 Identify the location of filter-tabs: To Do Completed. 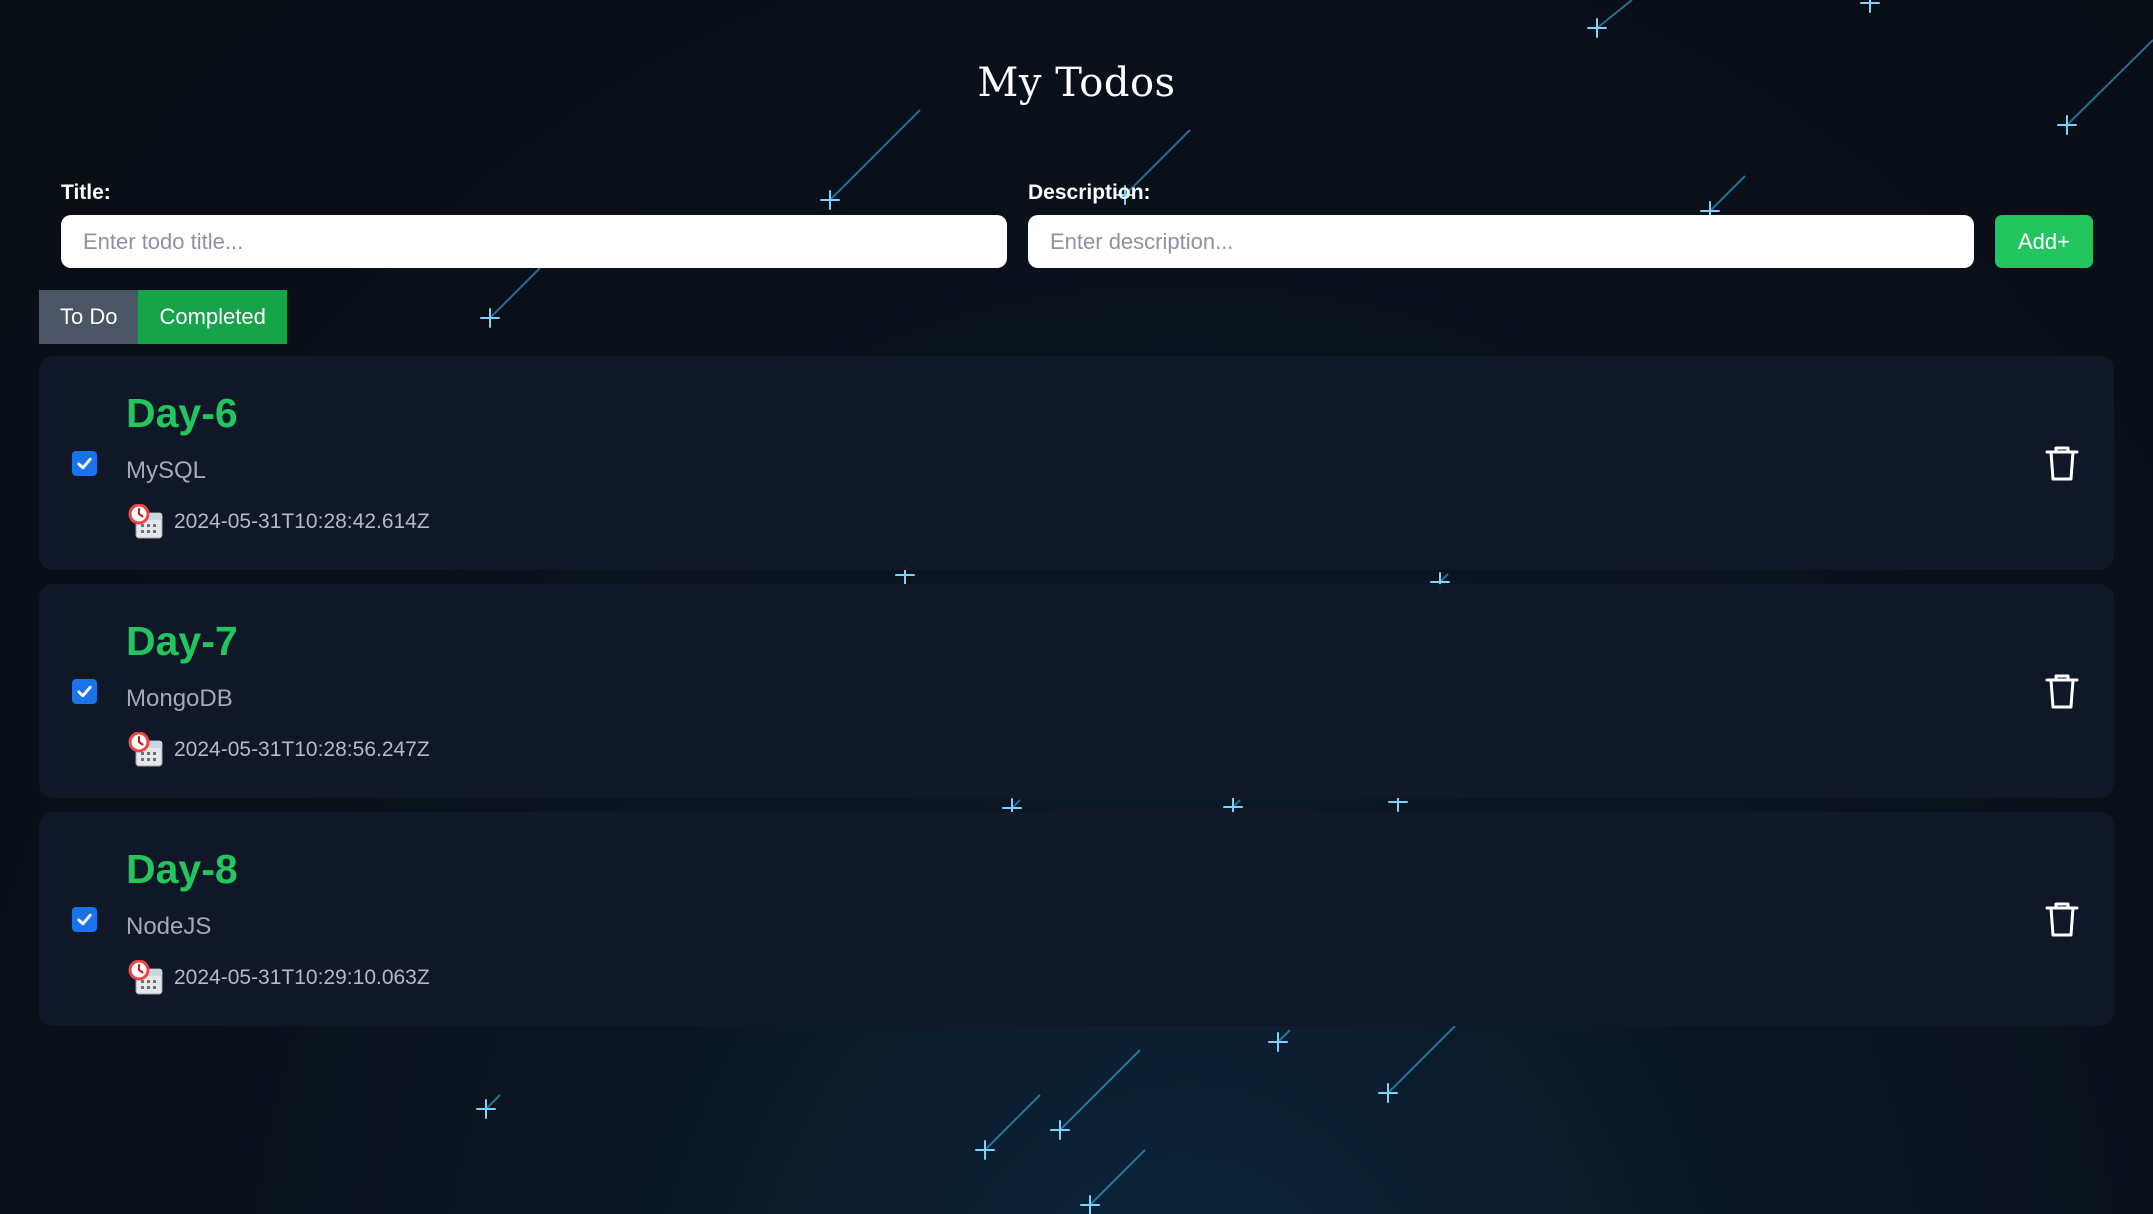
(163, 317).